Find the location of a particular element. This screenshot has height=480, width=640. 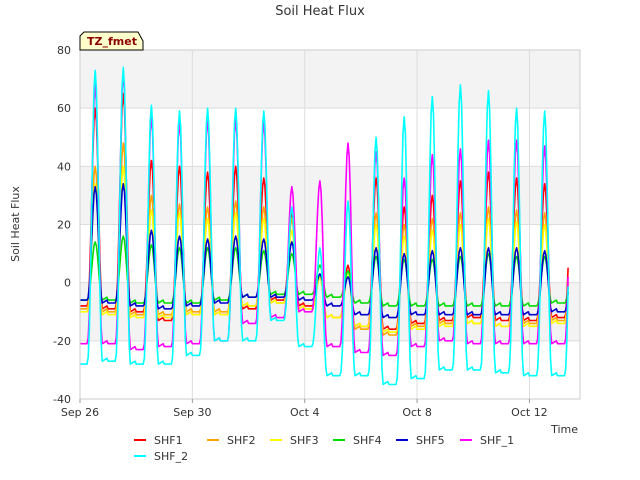

x-tick-label: Oct 4 is located at coordinates (305, 412).